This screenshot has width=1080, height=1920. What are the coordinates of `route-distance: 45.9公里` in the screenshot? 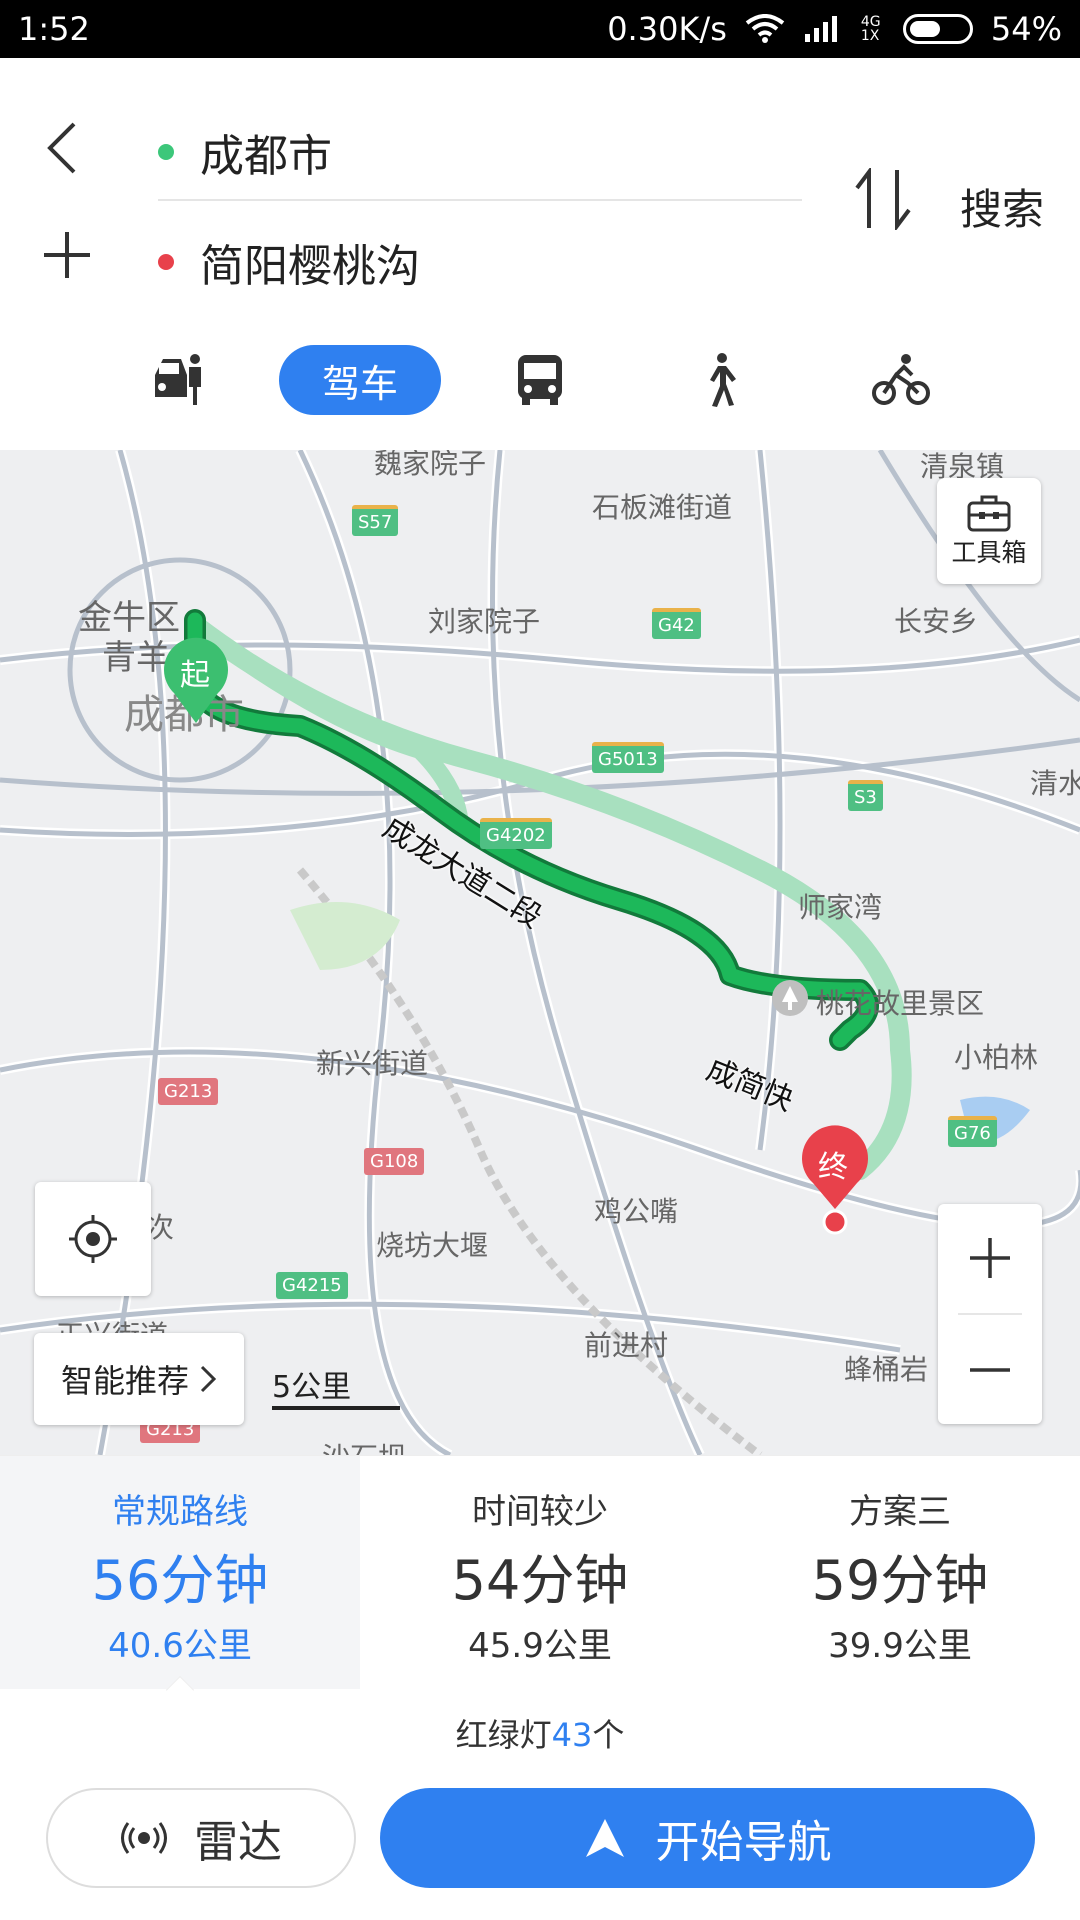 It's located at (540, 1646).